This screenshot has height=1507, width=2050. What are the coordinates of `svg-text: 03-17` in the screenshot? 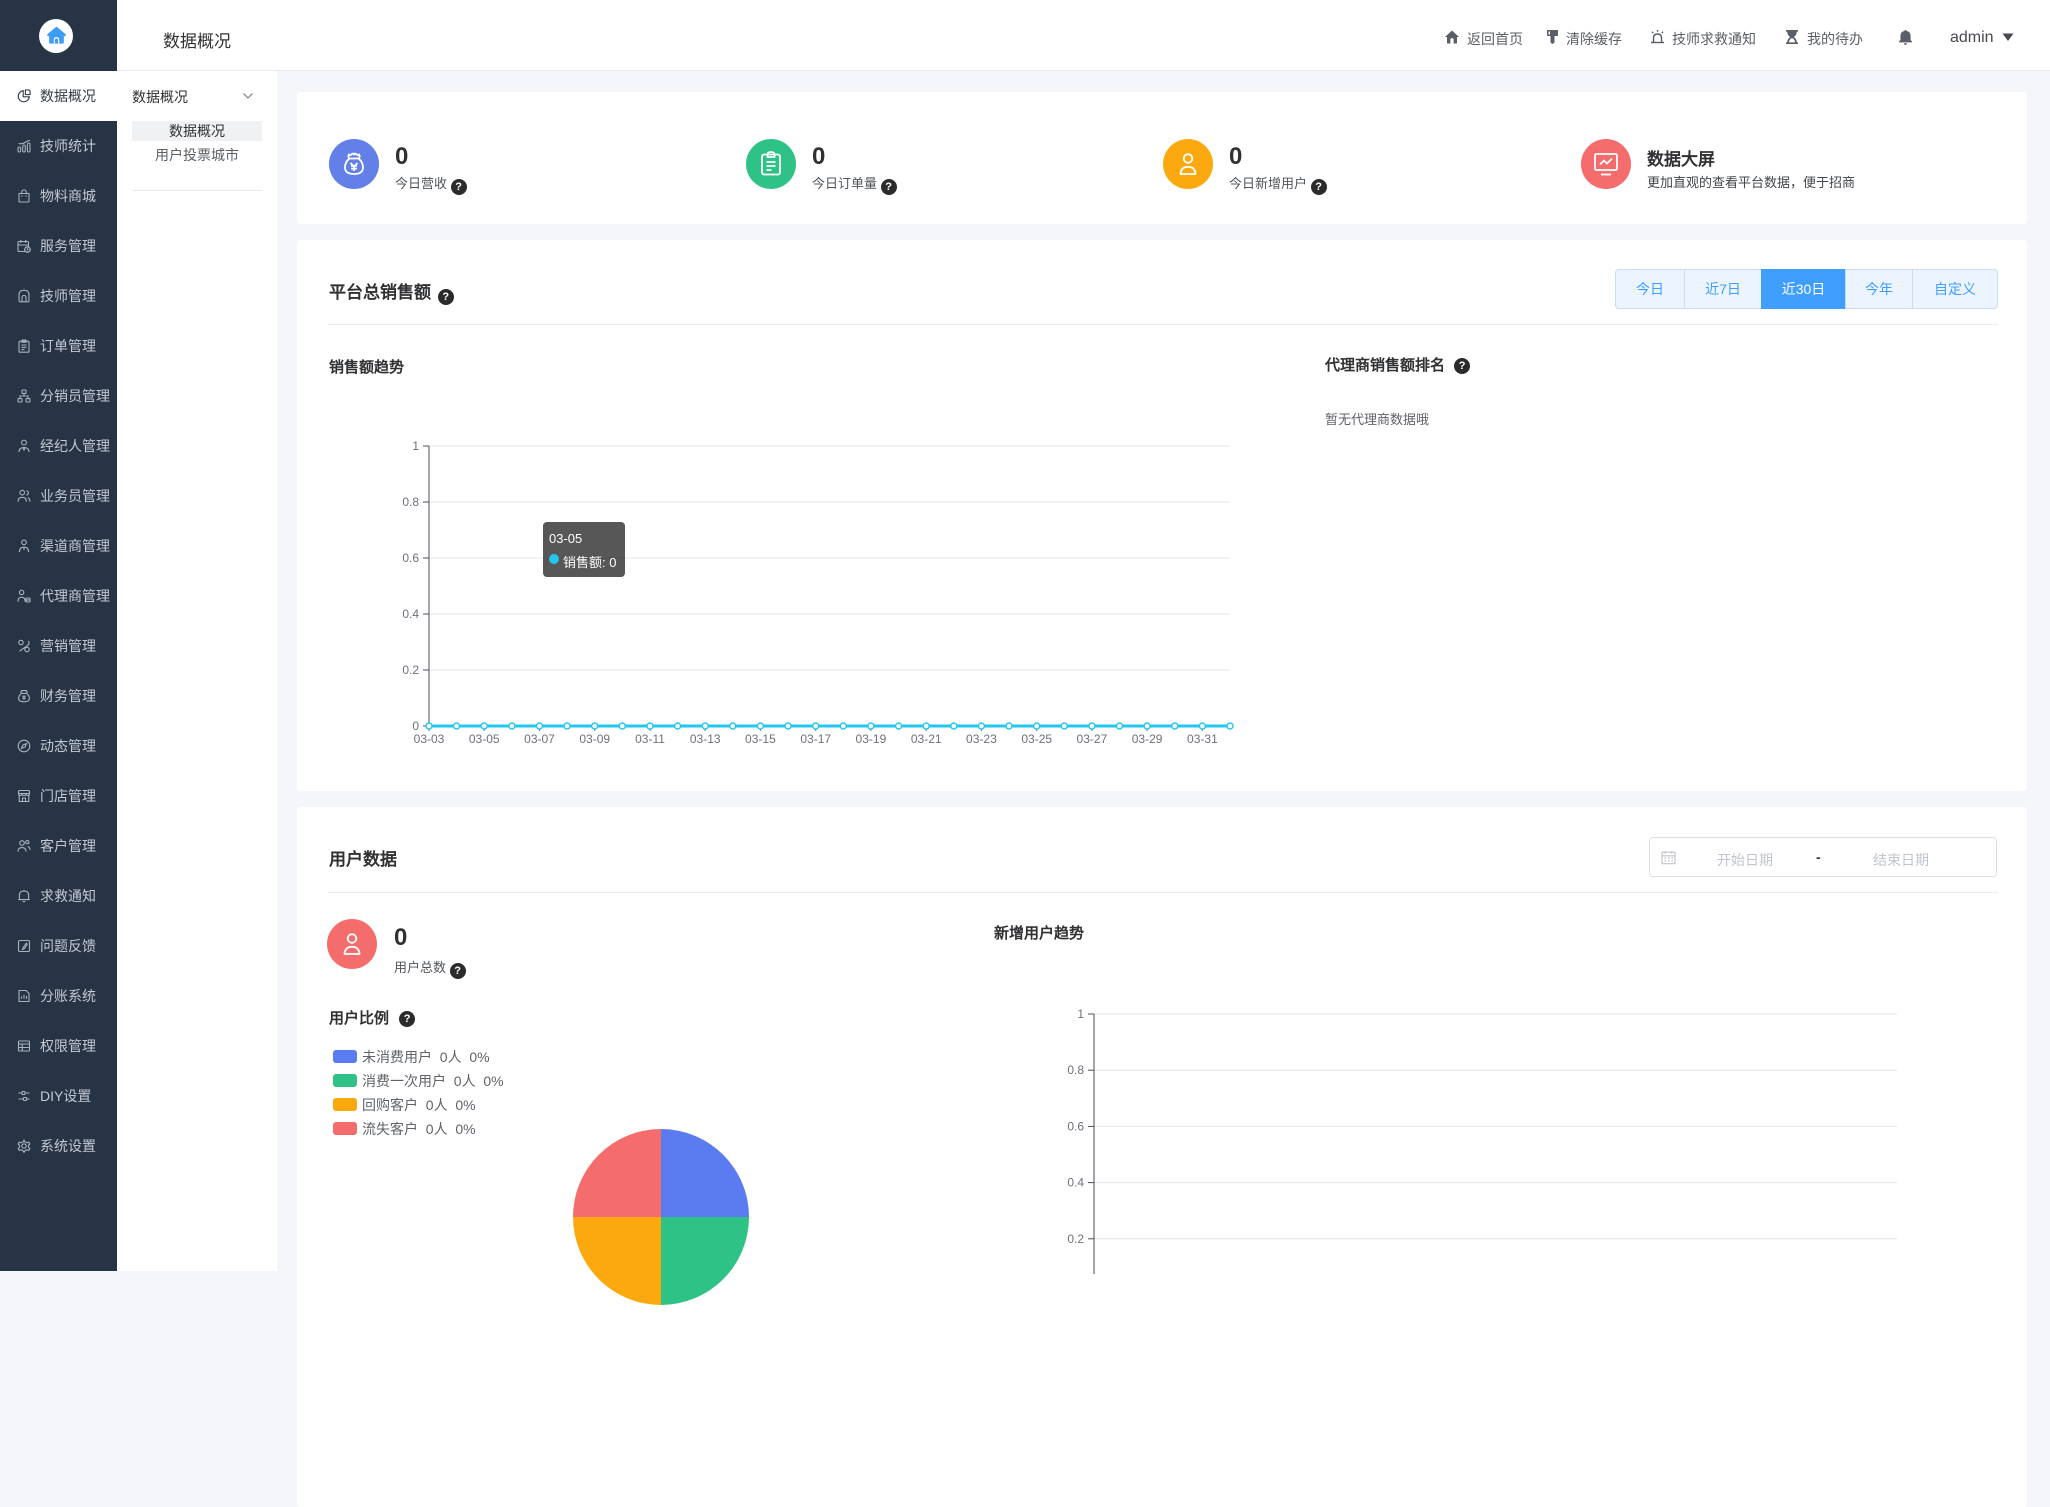 It's located at (815, 739).